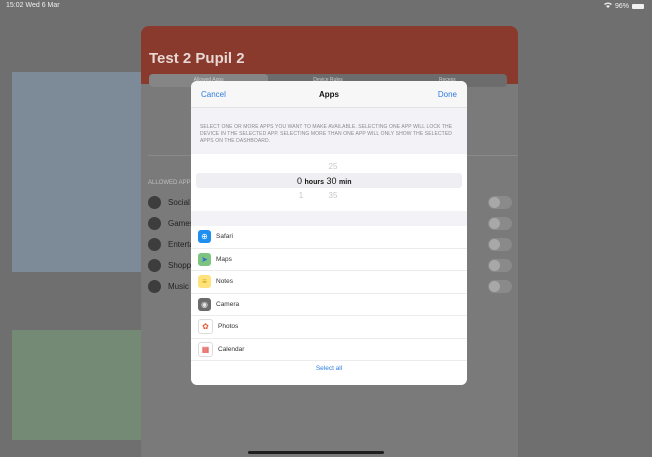  Describe the element at coordinates (329, 260) in the screenshot. I see `app-row-maps: ➤ Maps` at that location.